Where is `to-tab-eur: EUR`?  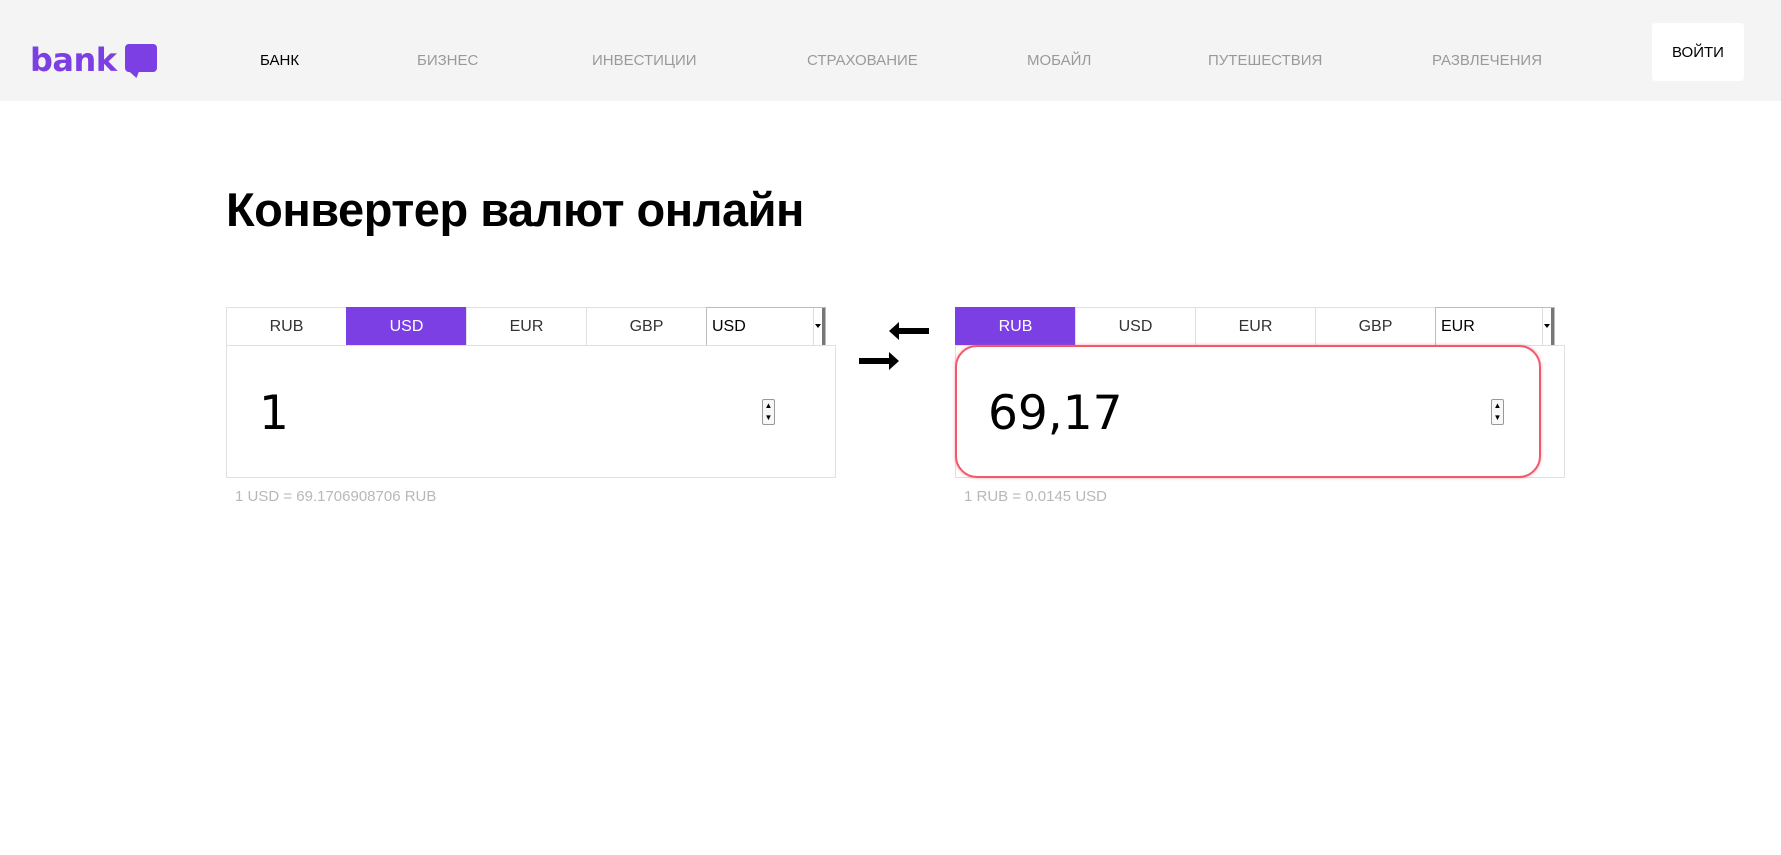
to-tab-eur: EUR is located at coordinates (1255, 326).